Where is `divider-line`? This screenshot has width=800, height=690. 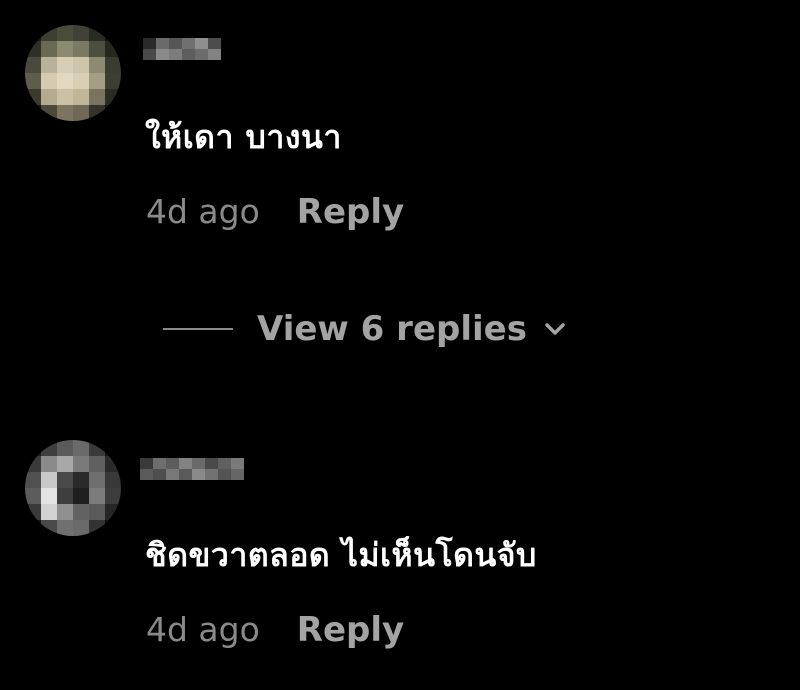 divider-line is located at coordinates (198, 329).